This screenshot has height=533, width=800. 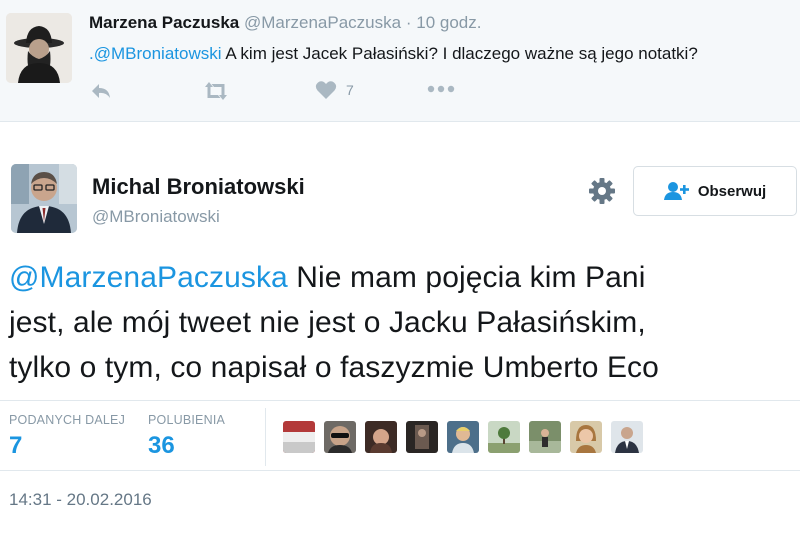 I want to click on like-action: 7, so click(x=334, y=90).